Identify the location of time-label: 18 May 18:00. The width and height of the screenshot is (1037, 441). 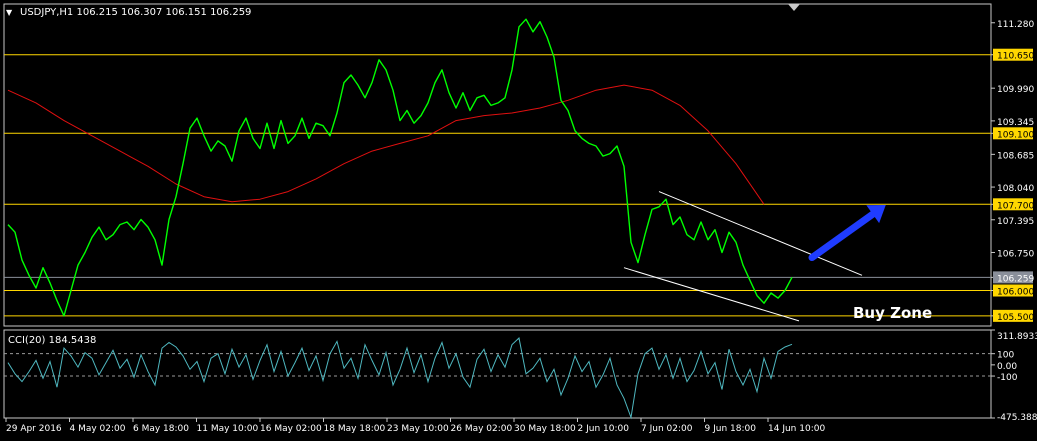
(355, 429).